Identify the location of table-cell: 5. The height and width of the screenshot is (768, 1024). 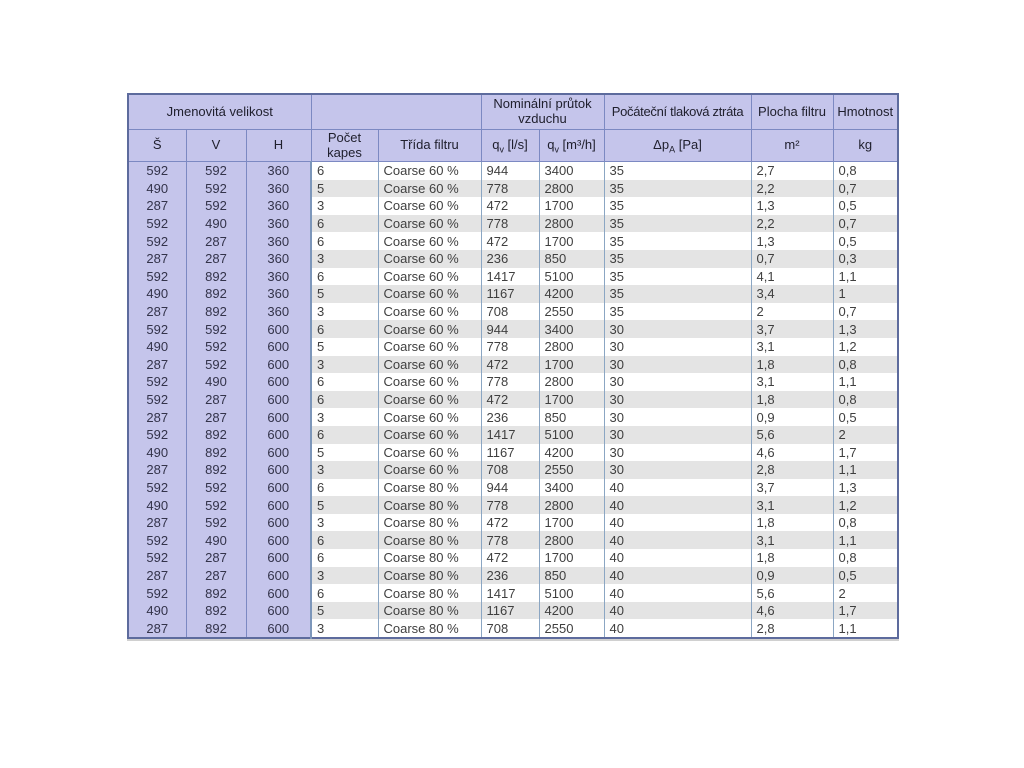
(344, 188).